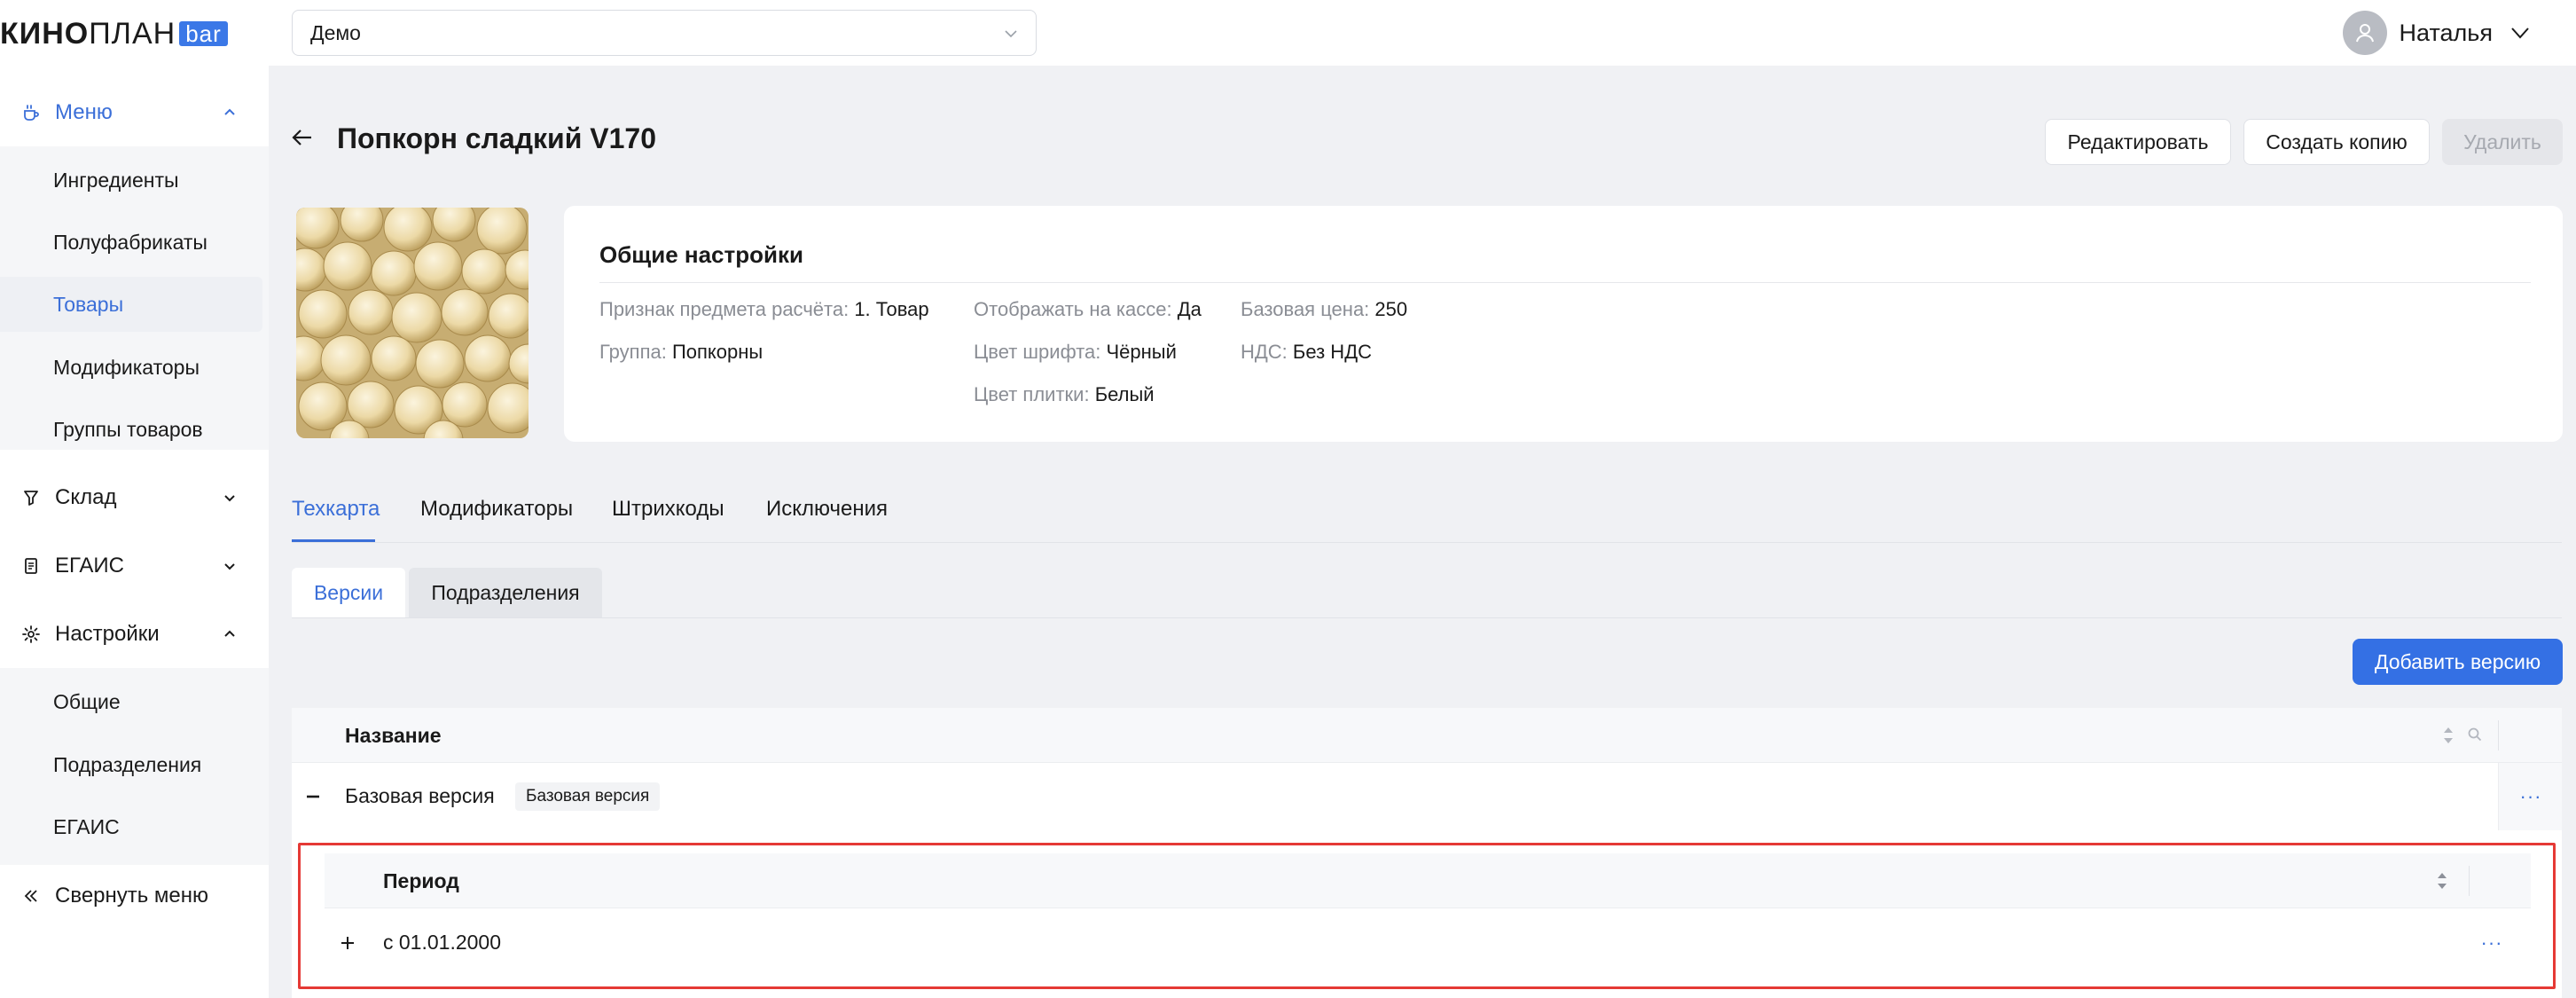 The width and height of the screenshot is (2576, 998). Describe the element at coordinates (131, 827) in the screenshot. I see `sidebar-item-egais-settings: ЕГАИС` at that location.